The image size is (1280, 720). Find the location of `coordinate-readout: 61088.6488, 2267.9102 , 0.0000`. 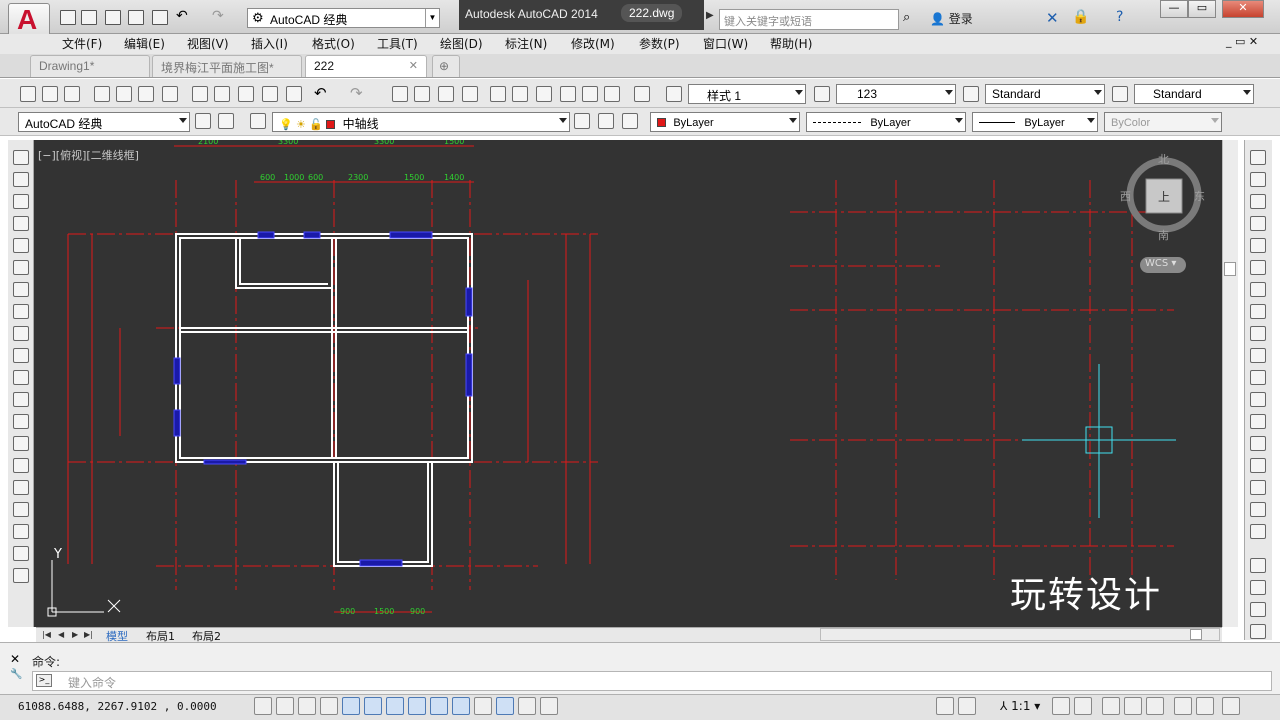

coordinate-readout: 61088.6488, 2267.9102 , 0.0000 is located at coordinates (117, 706).